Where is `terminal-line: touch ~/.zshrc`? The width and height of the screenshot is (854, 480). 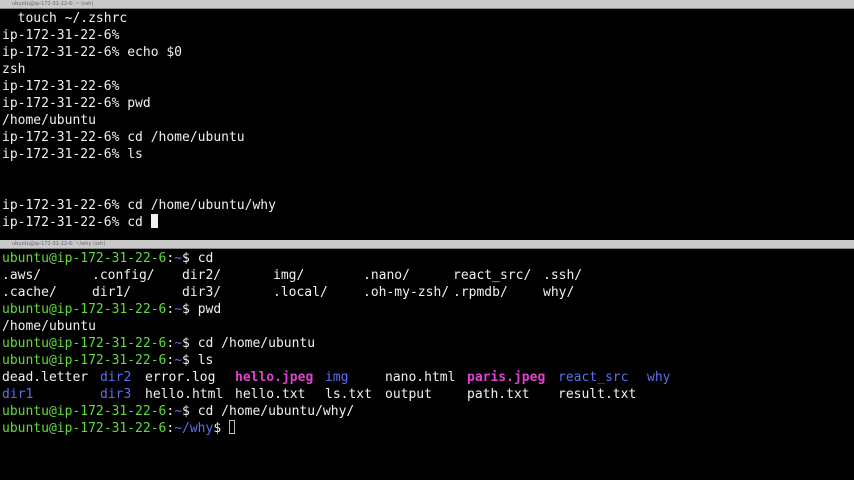
terminal-line: touch ~/.zshrc is located at coordinates (65, 18).